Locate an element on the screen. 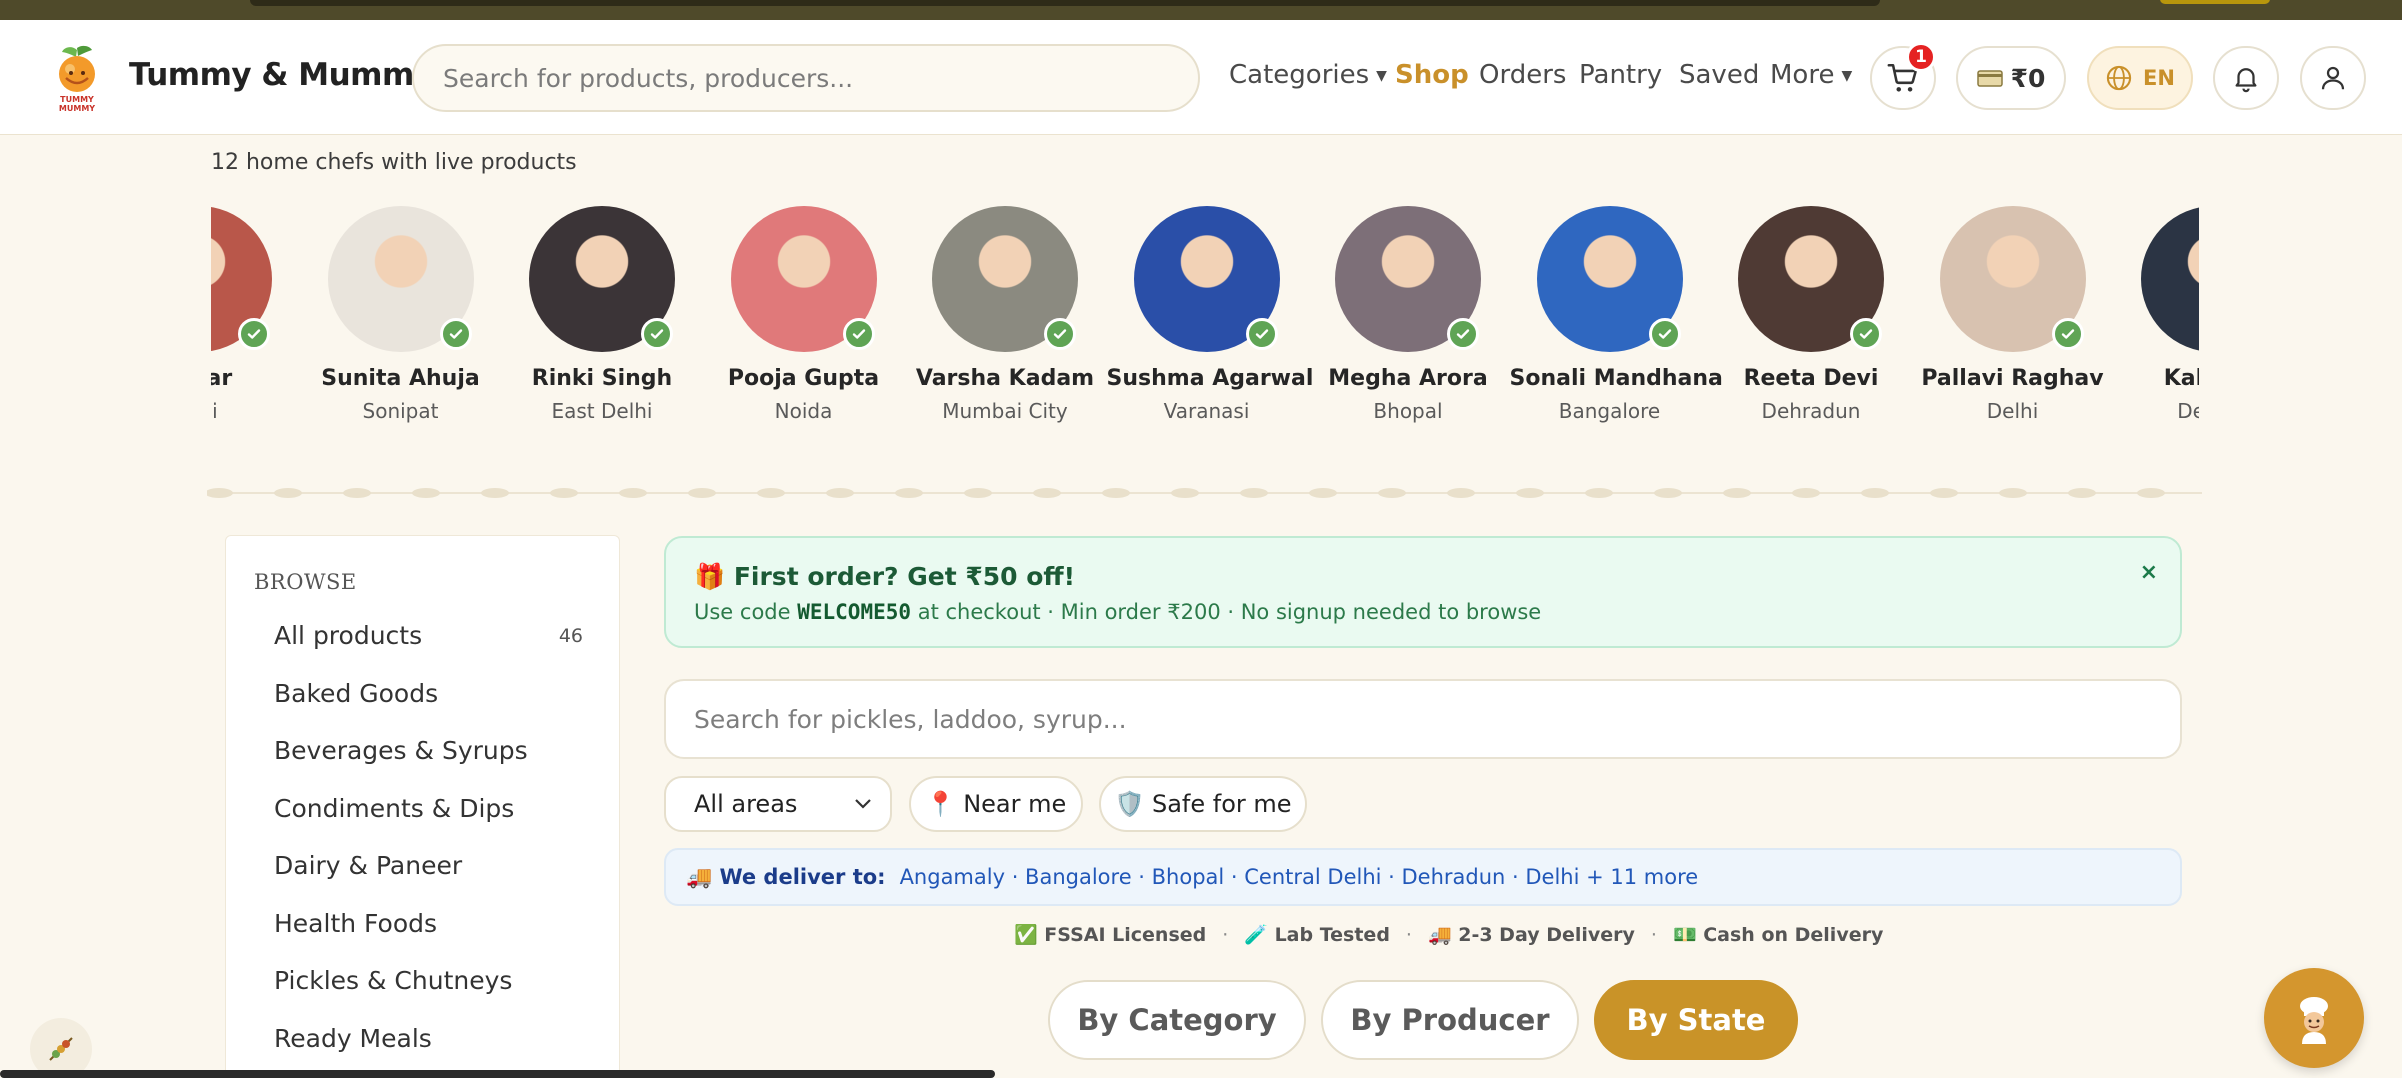  notifications-button is located at coordinates (2246, 78).